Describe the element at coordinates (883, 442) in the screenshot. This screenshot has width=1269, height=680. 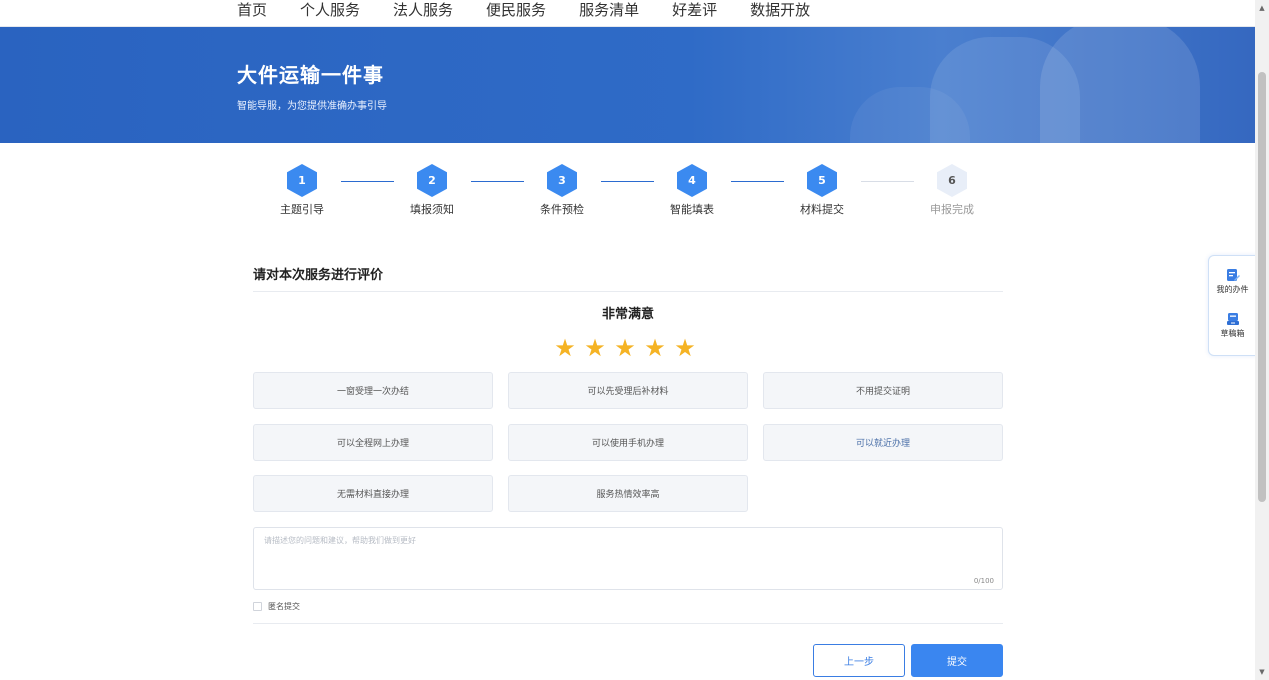
I see `evaluation-tag: 可以就近办理` at that location.